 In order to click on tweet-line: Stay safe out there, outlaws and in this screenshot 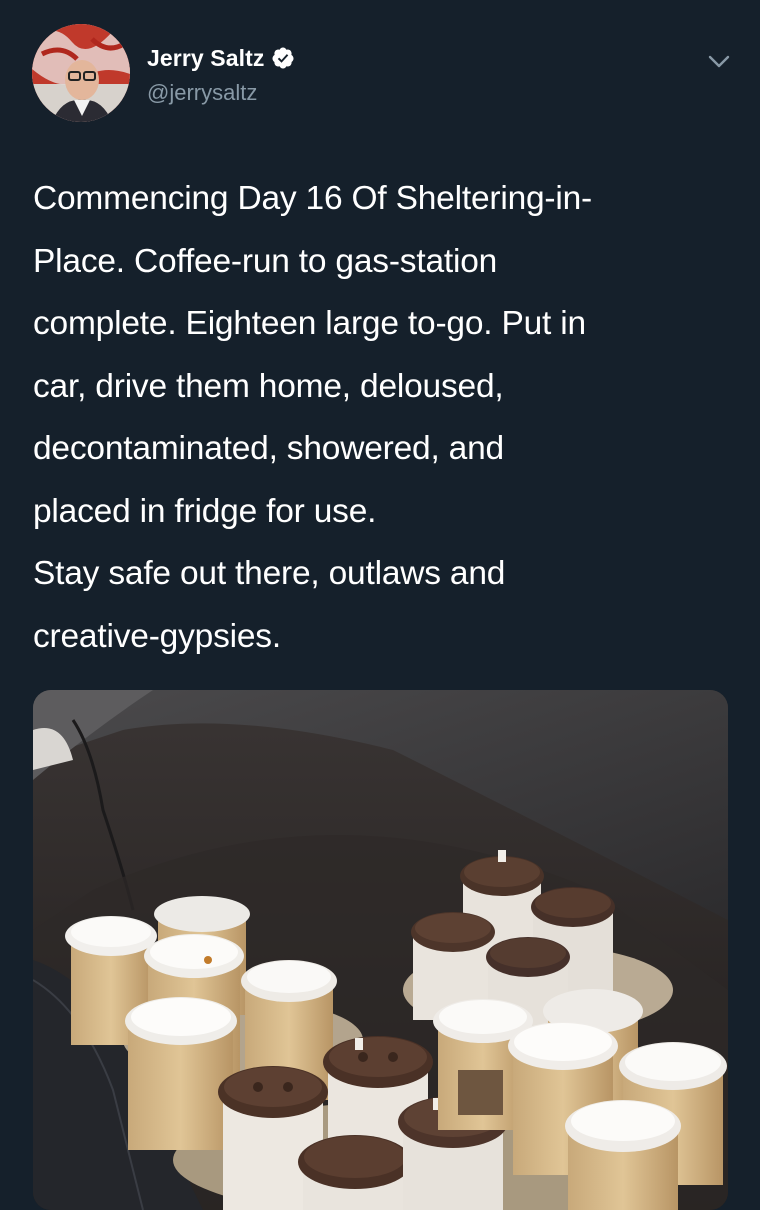, I will do `click(269, 573)`.